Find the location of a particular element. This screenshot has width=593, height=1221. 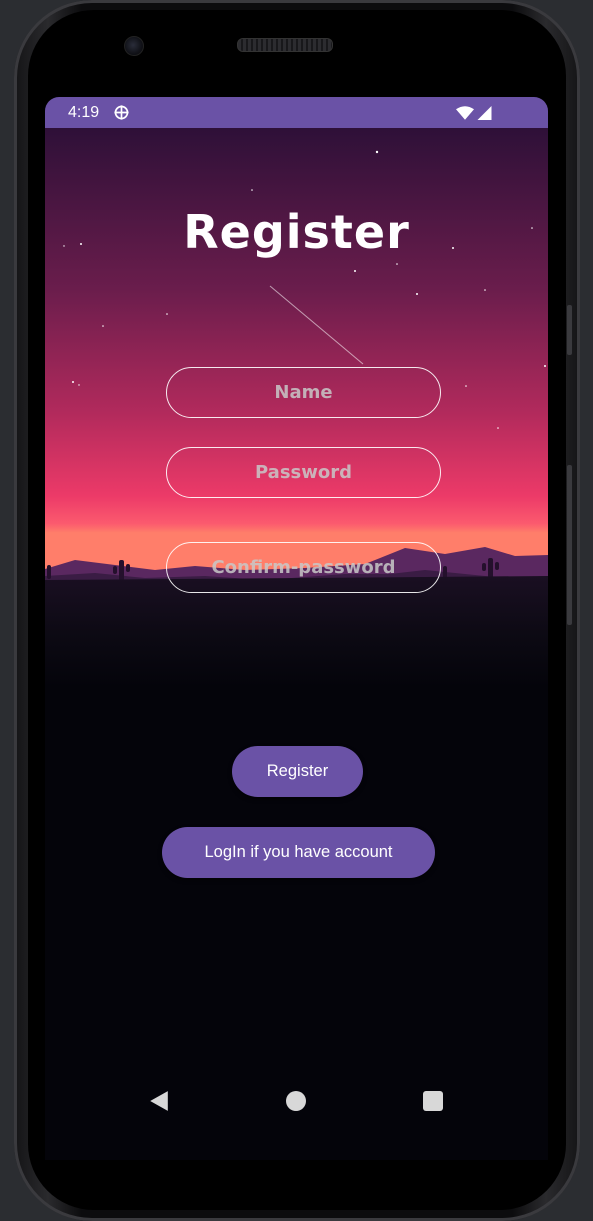

back-icon is located at coordinates (159, 1101).